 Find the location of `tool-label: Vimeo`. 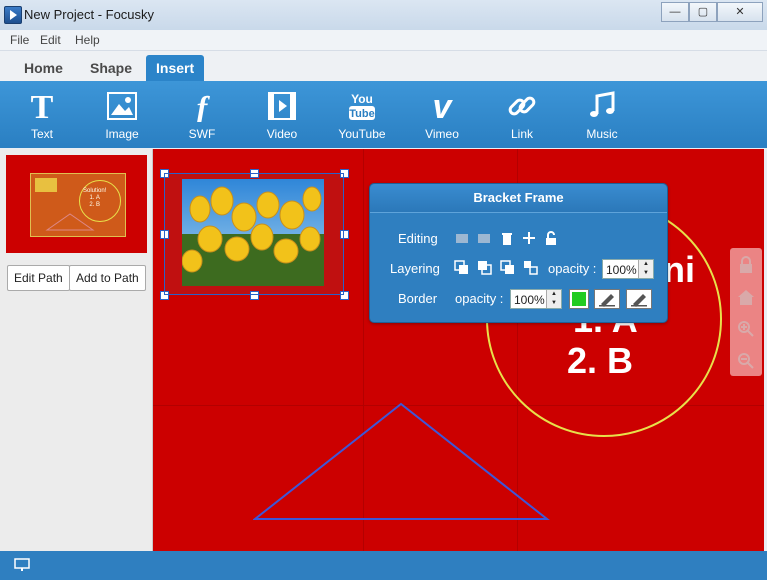

tool-label: Vimeo is located at coordinates (442, 134).